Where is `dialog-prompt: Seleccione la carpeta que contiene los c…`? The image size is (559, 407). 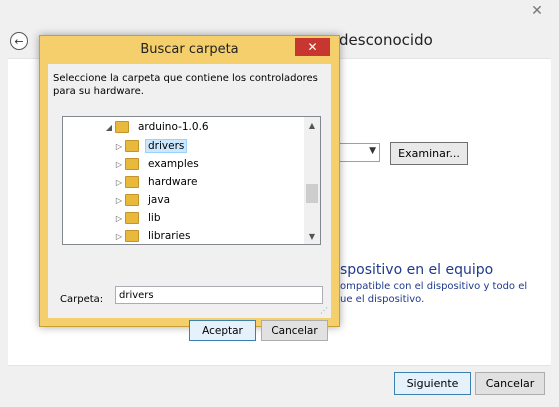 dialog-prompt: Seleccione la carpeta que contiene los c… is located at coordinates (185, 85).